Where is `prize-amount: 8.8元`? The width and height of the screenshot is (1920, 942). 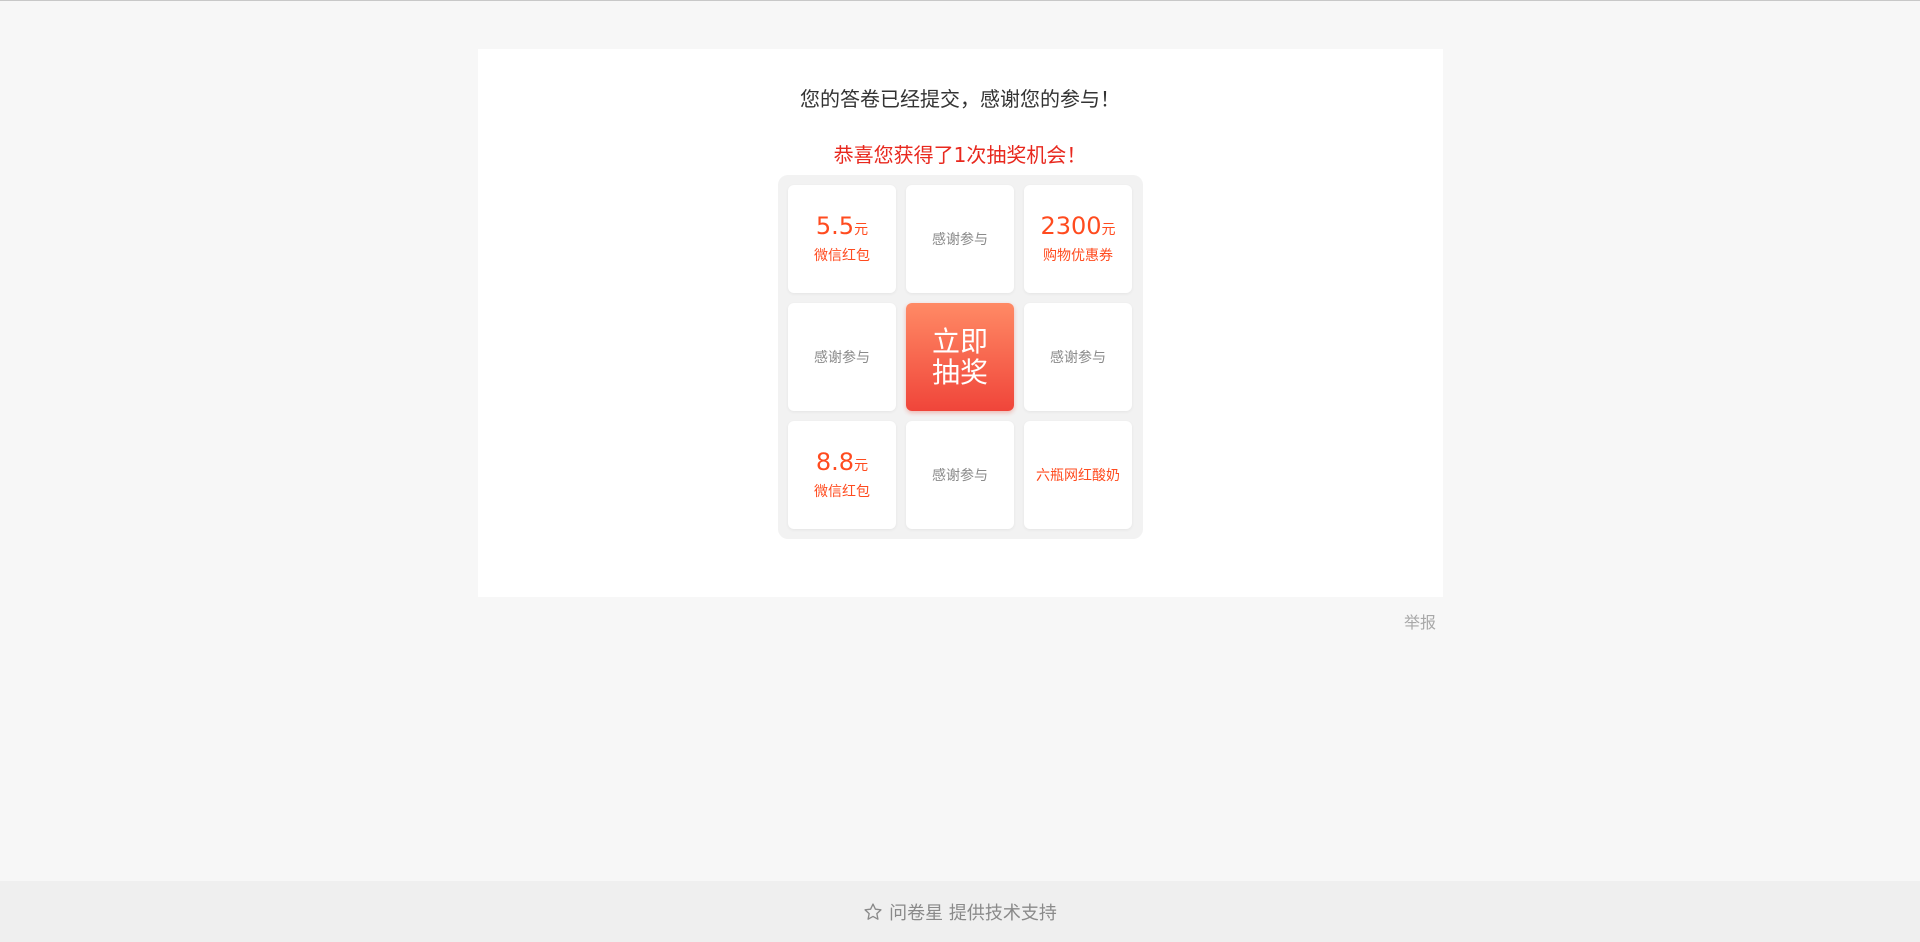 prize-amount: 8.8元 is located at coordinates (842, 462).